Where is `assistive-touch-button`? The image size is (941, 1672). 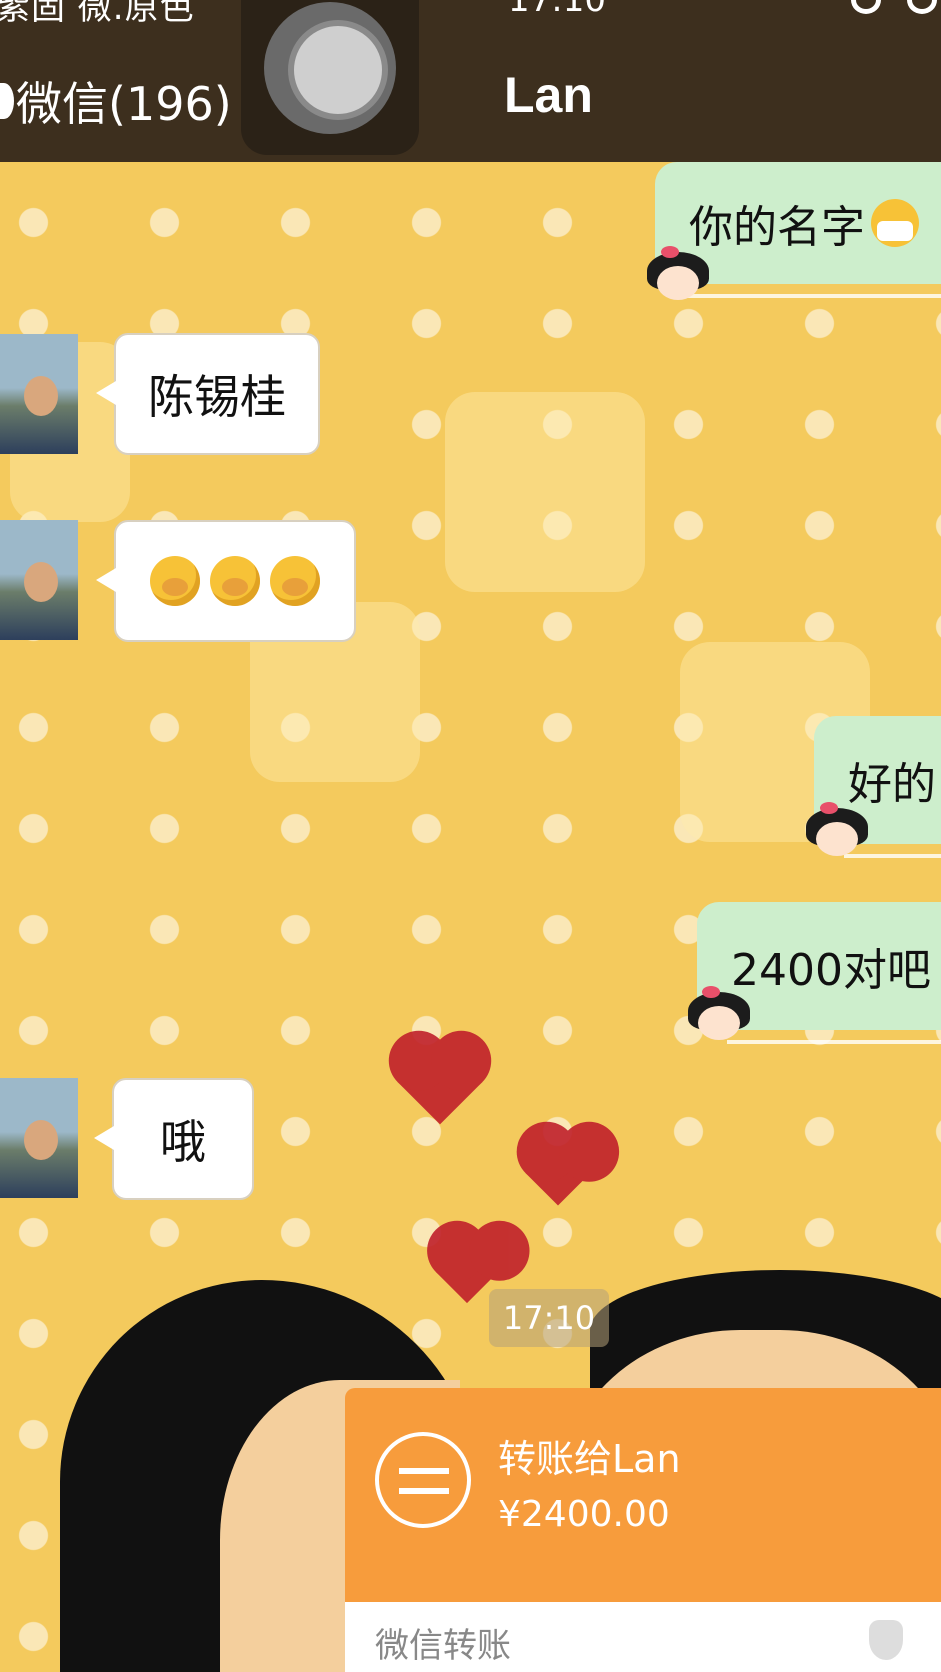 assistive-touch-button is located at coordinates (330, 77).